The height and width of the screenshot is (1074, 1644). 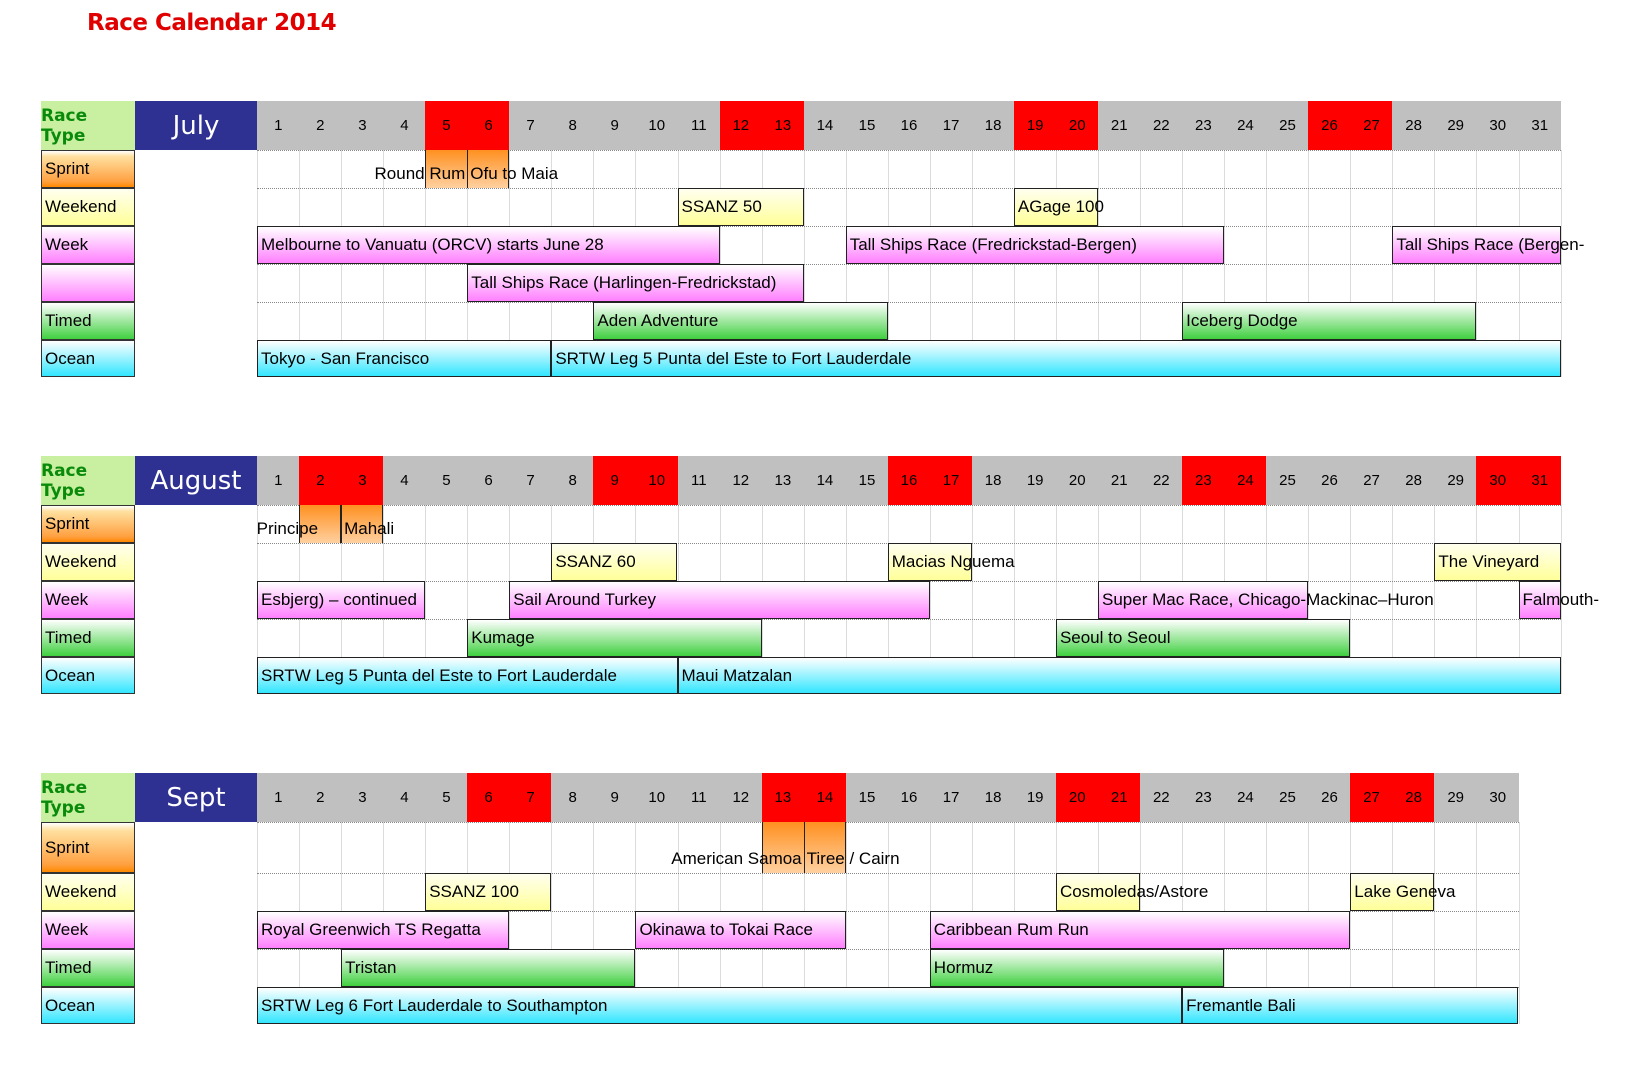 I want to click on event-kumage: Kumage, so click(x=614, y=638).